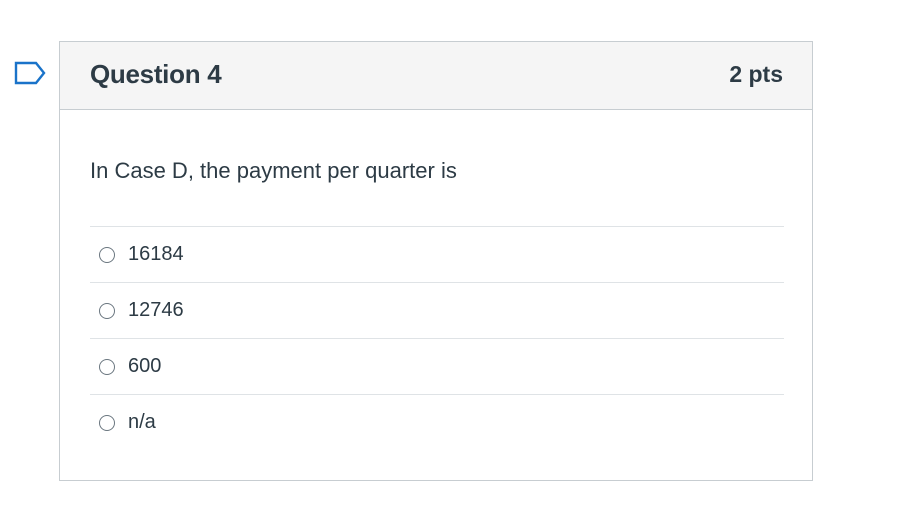 The image size is (907, 511). Describe the element at coordinates (156, 310) in the screenshot. I see `answer-label: 12746` at that location.